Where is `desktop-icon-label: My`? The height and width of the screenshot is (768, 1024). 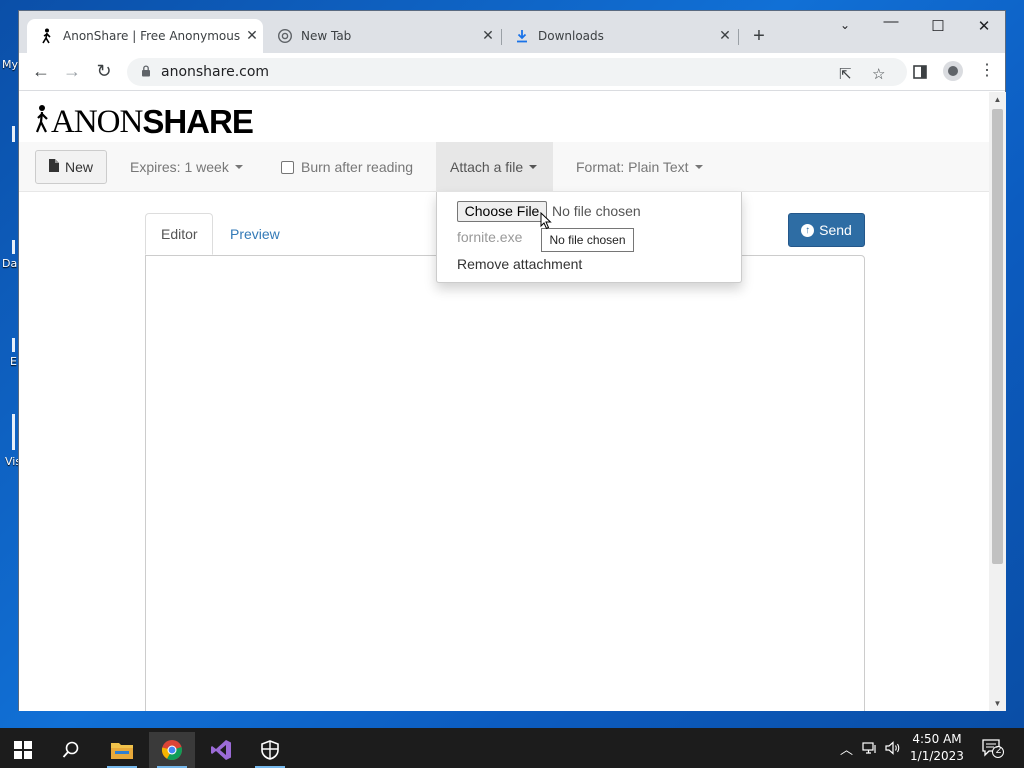
desktop-icon-label: My is located at coordinates (10, 64).